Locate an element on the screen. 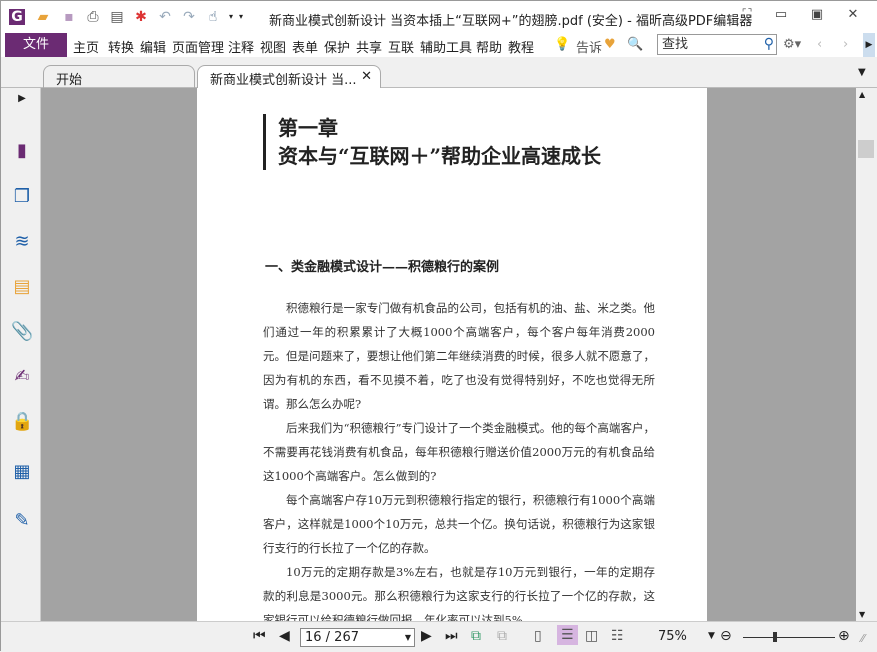  pages-icon: ❐ is located at coordinates (22, 197).